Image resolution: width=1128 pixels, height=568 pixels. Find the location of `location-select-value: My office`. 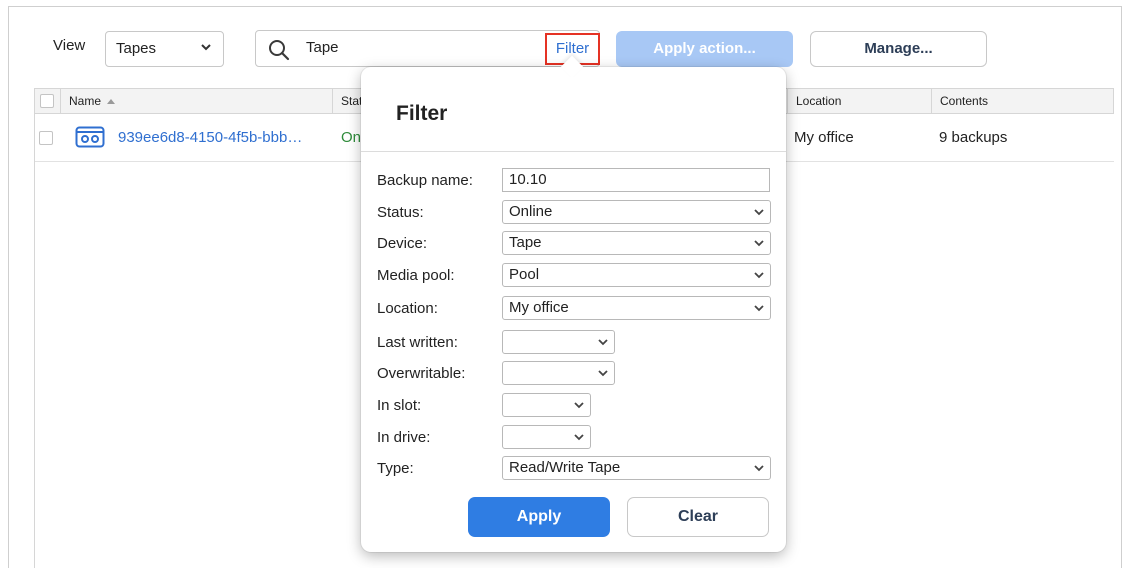

location-select-value: My office is located at coordinates (539, 307).